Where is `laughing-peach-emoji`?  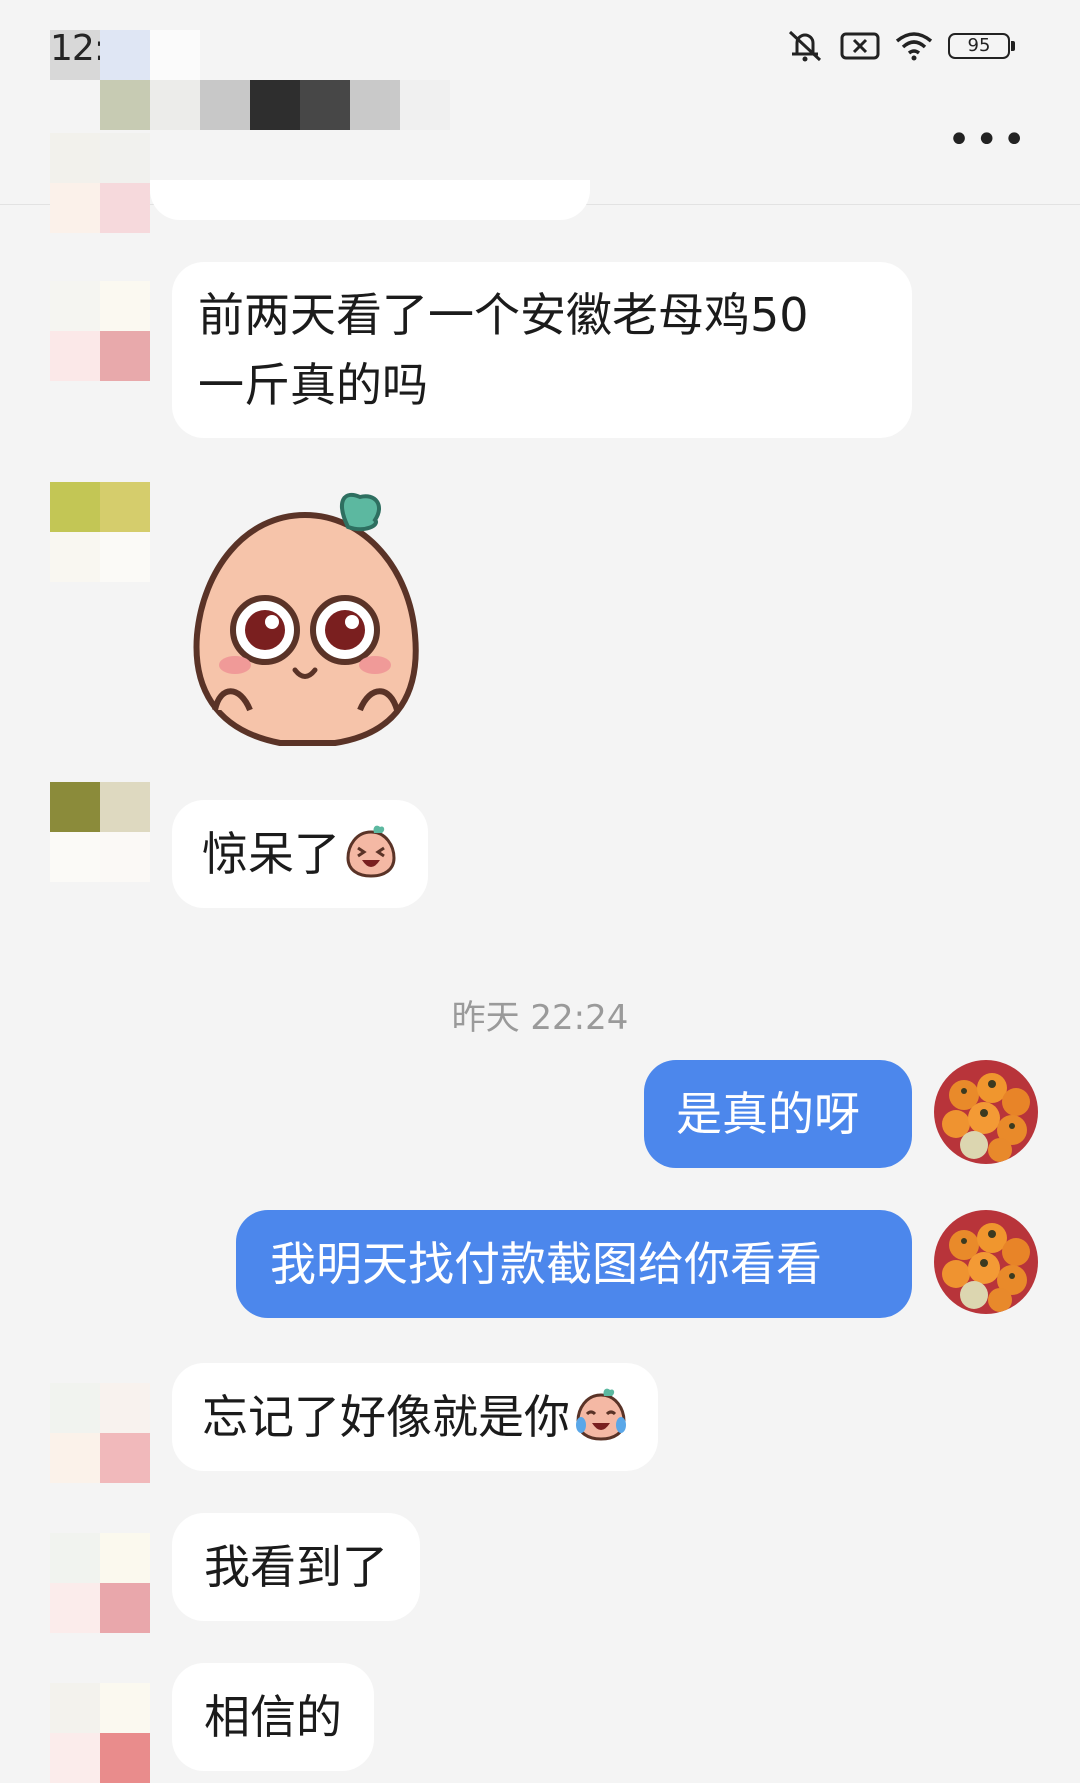
laughing-peach-emoji is located at coordinates (371, 851).